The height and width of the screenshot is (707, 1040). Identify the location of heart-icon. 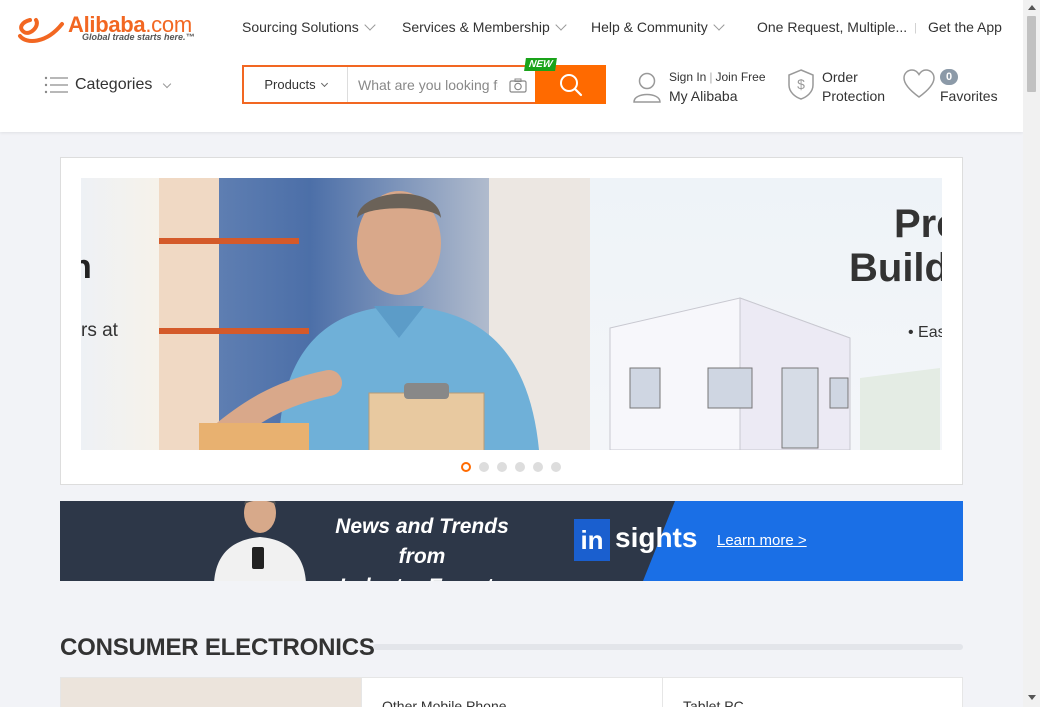
(919, 83).